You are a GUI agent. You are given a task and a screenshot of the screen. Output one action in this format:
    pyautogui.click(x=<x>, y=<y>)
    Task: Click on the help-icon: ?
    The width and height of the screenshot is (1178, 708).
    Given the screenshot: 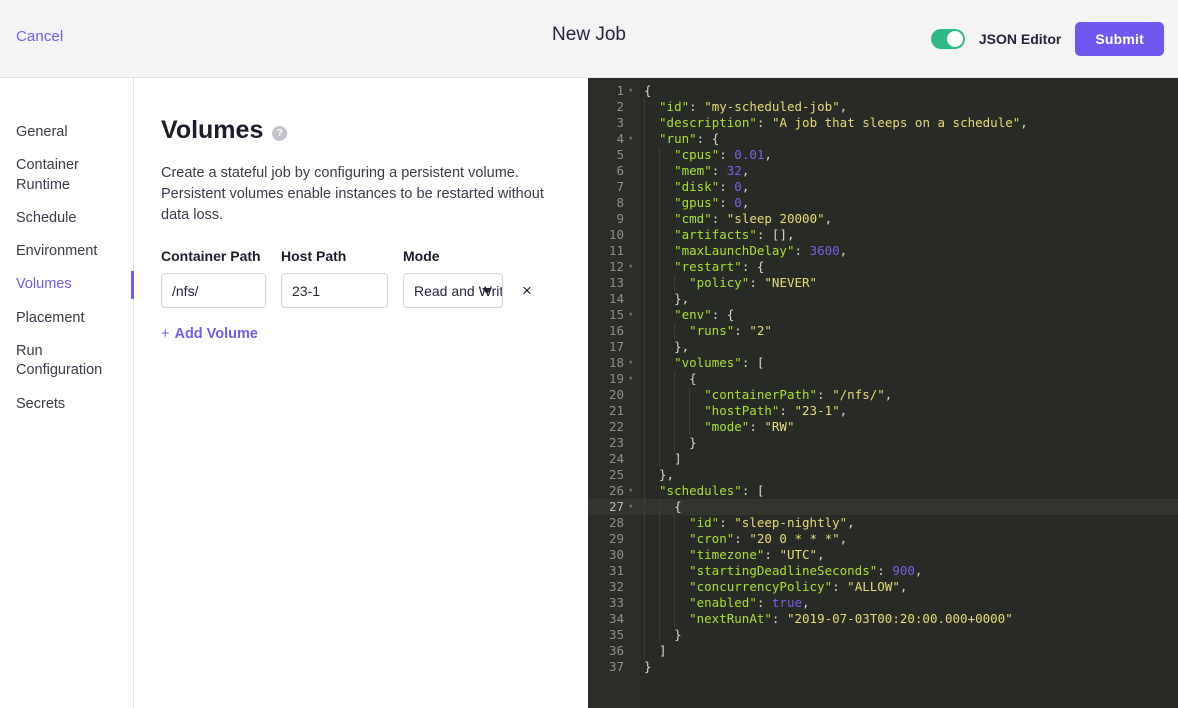 What is the action you would take?
    pyautogui.click(x=280, y=133)
    